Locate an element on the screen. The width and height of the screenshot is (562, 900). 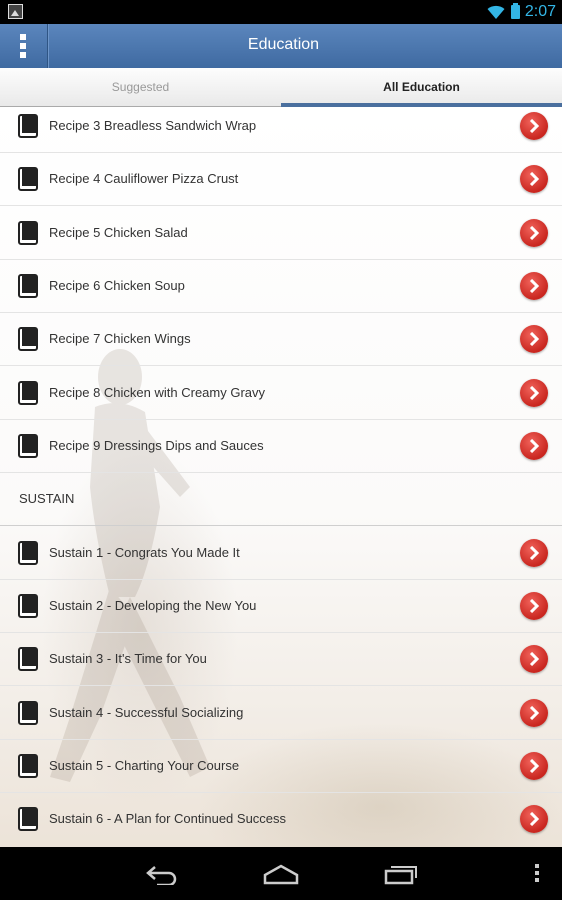
list-item: Recipe 8 Chicken with Creamy Gravy is located at coordinates (281, 393).